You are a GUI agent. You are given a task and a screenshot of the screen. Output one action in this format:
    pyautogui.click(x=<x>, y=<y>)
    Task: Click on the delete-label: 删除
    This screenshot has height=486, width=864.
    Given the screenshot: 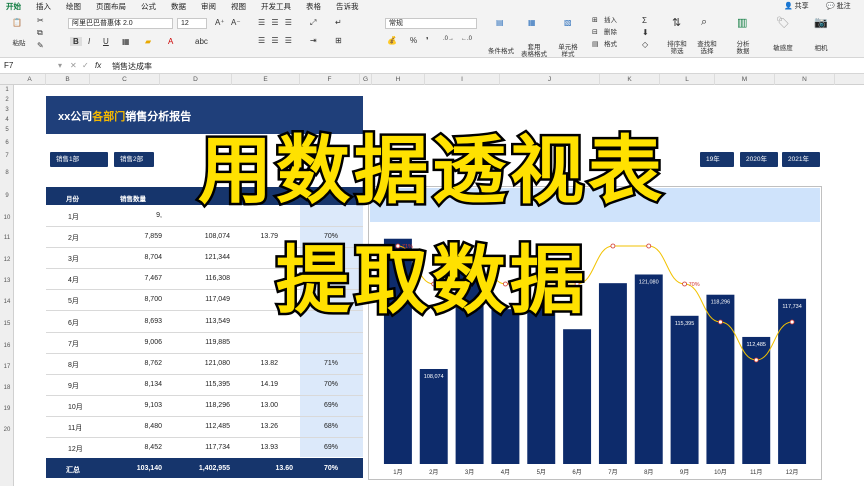 What is the action you would take?
    pyautogui.click(x=610, y=32)
    